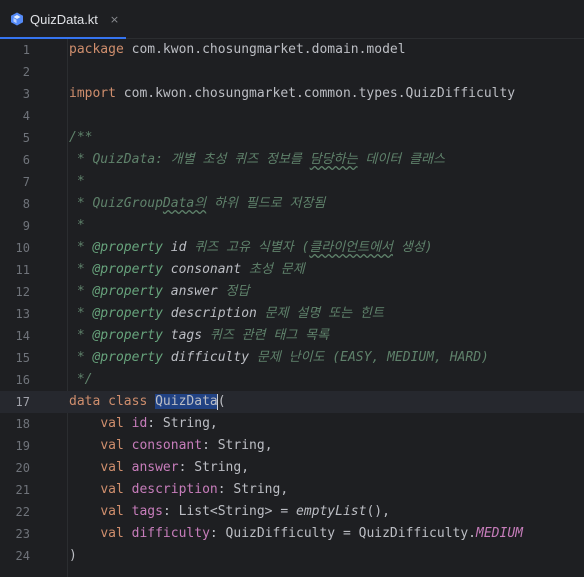  What do you see at coordinates (26, 116) in the screenshot?
I see `line-number: 4` at bounding box center [26, 116].